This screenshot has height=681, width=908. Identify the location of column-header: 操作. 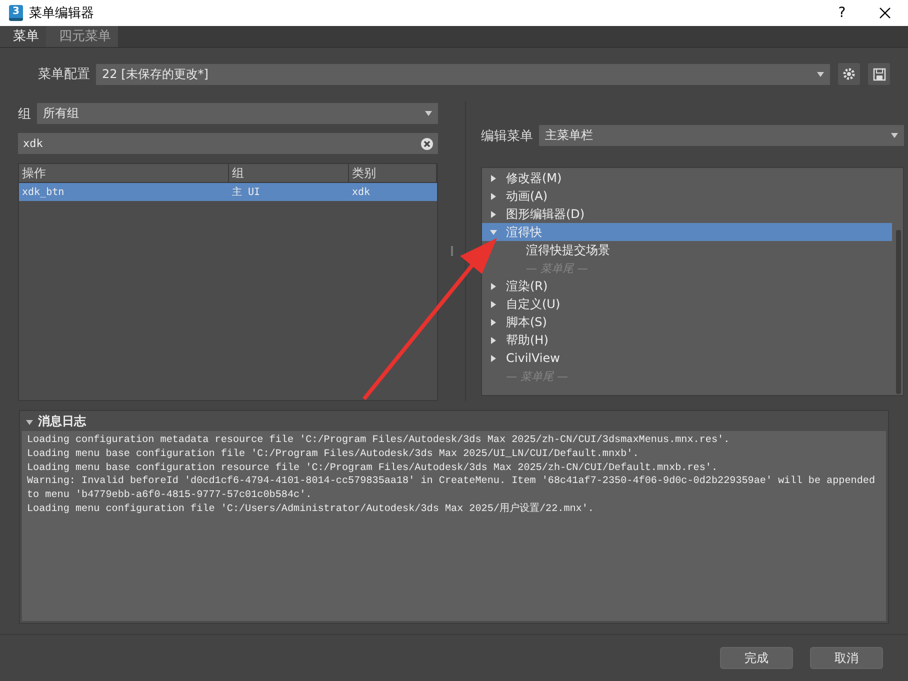
(124, 173).